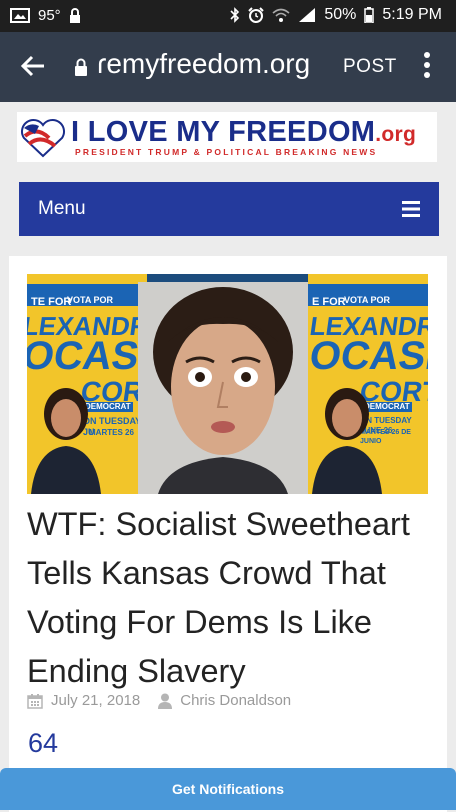 This screenshot has width=456, height=812. What do you see at coordinates (367, 356) in the screenshot?
I see `poster-right-line: OCASIO!` at bounding box center [367, 356].